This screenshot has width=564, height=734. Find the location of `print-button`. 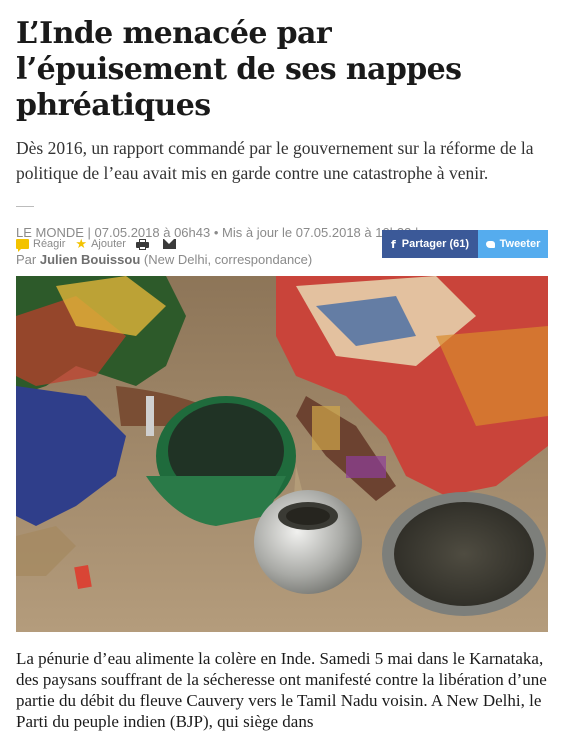

print-button is located at coordinates (144, 244).